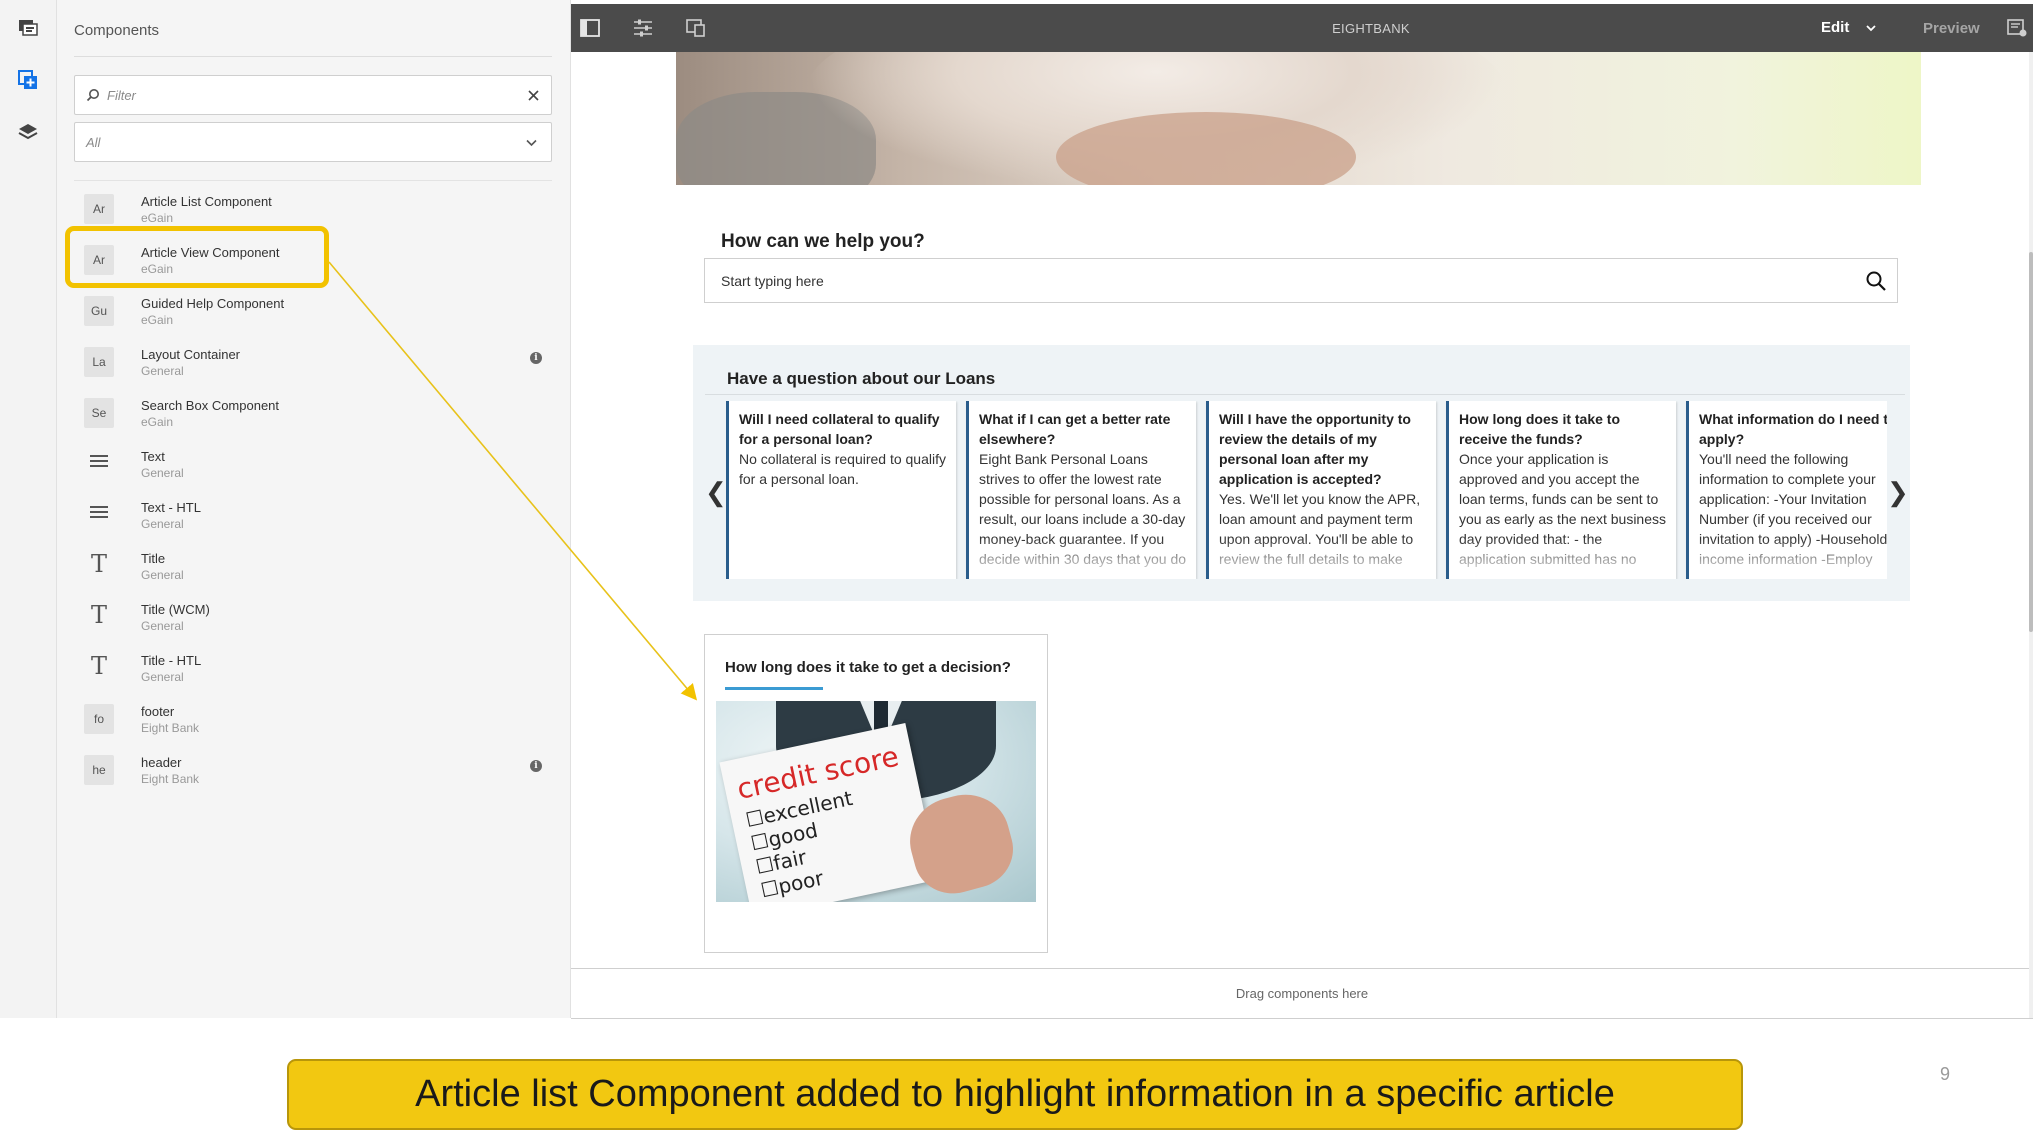  I want to click on group-select: All, so click(313, 142).